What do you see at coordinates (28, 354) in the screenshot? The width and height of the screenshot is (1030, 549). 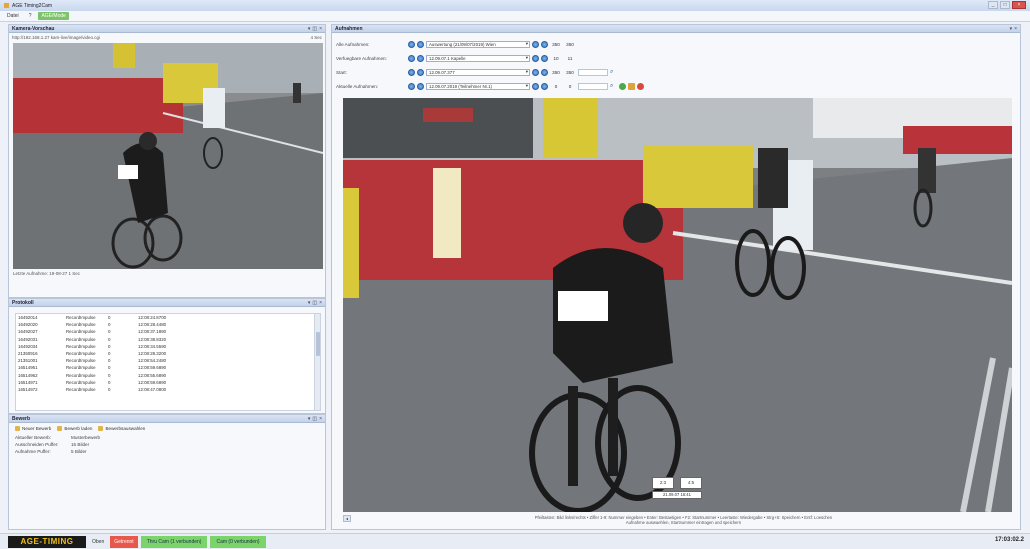 I see `protocol-cell: 21350916` at bounding box center [28, 354].